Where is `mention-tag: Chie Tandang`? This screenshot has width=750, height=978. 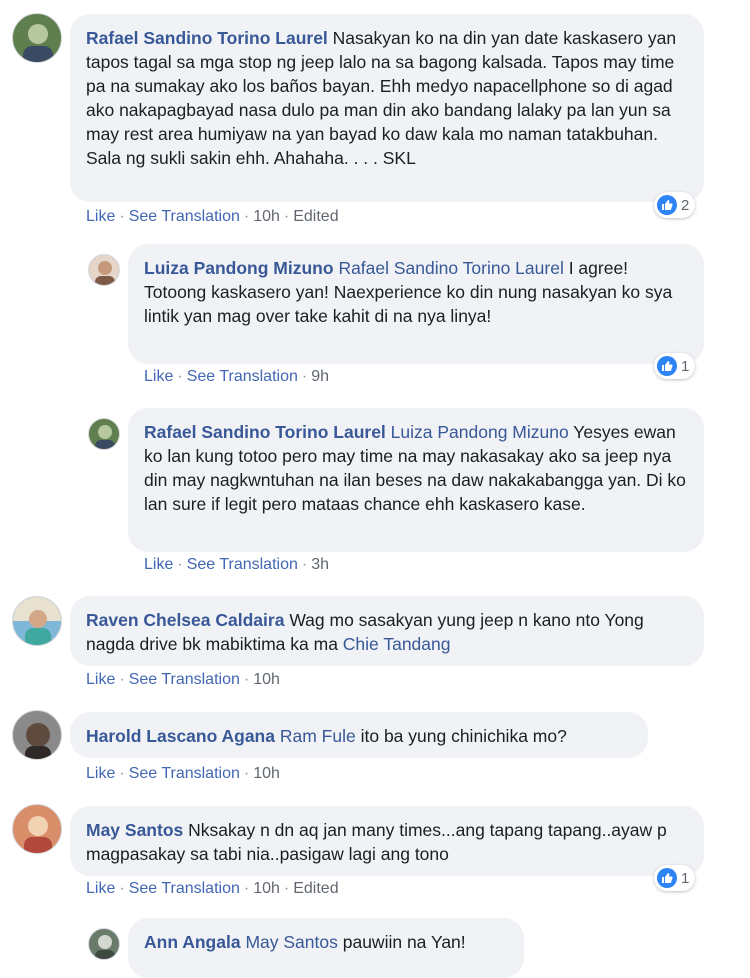
mention-tag: Chie Tandang is located at coordinates (397, 644).